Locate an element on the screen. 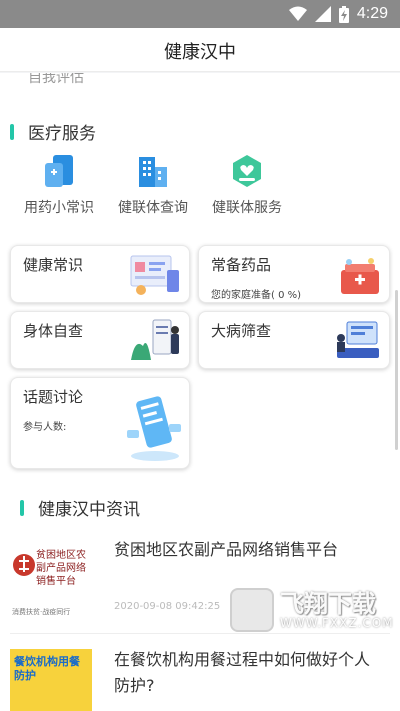 The height and width of the screenshot is (711, 400). watermark: 飞翔下载 WWW.FXXZ.COM is located at coordinates (312, 610).